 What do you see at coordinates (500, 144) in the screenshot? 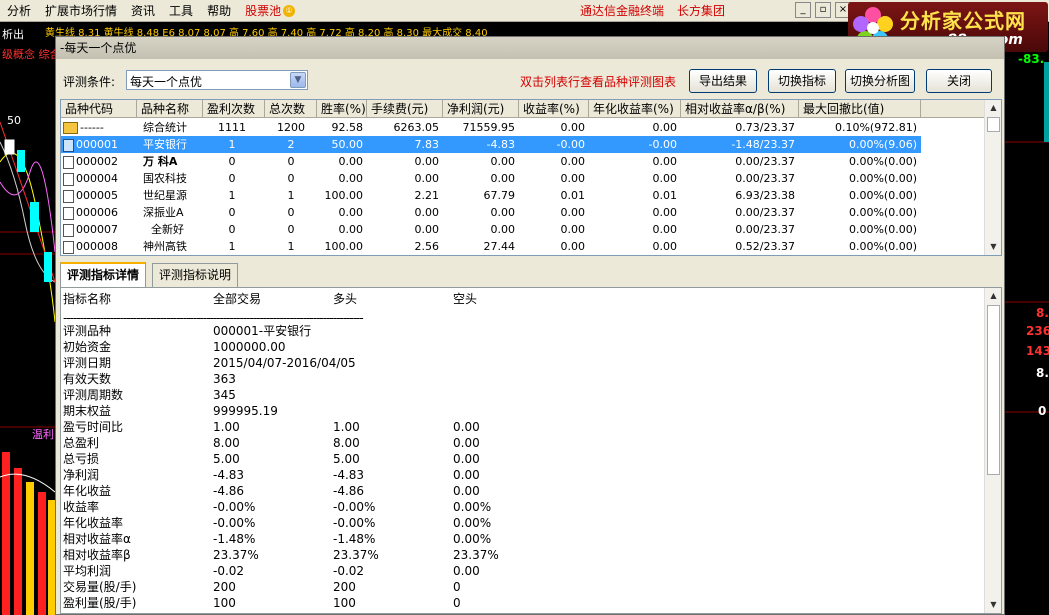
I see `row-profit: -4.83` at bounding box center [500, 144].